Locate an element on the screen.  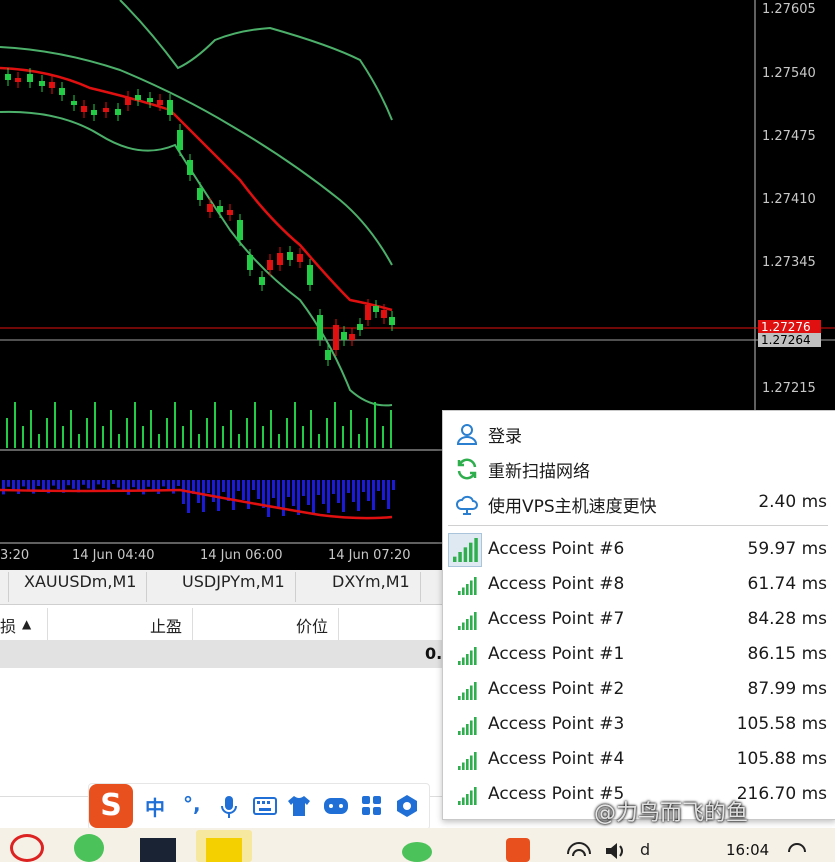
sogou-logo-icon: S is located at coordinates (111, 806).